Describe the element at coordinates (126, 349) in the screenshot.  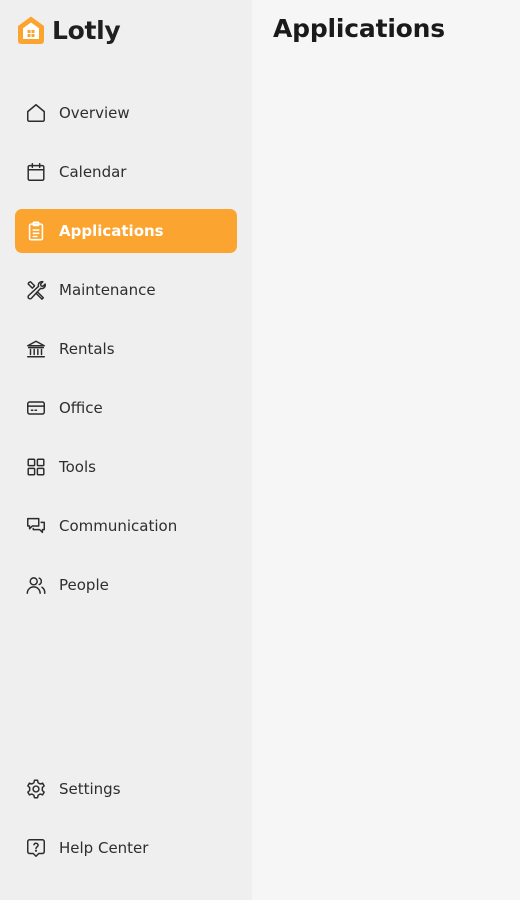
I see `sidebar-item-rentals: Rentals` at that location.